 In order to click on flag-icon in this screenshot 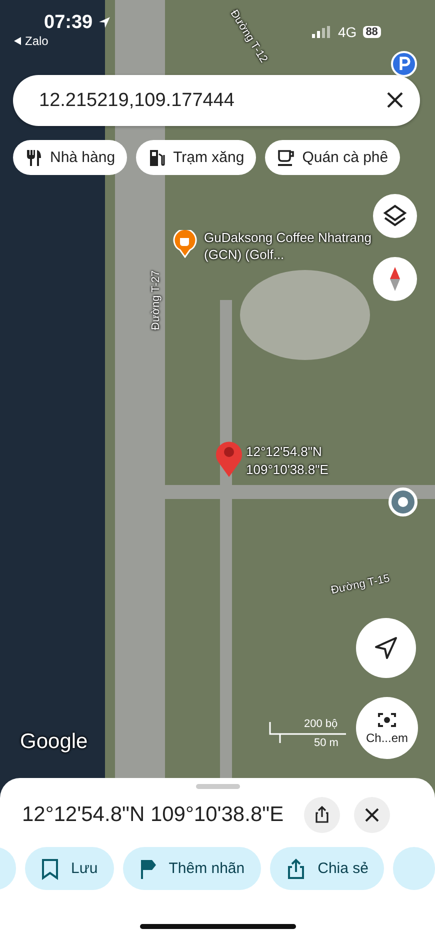, I will do `click(147, 869)`.